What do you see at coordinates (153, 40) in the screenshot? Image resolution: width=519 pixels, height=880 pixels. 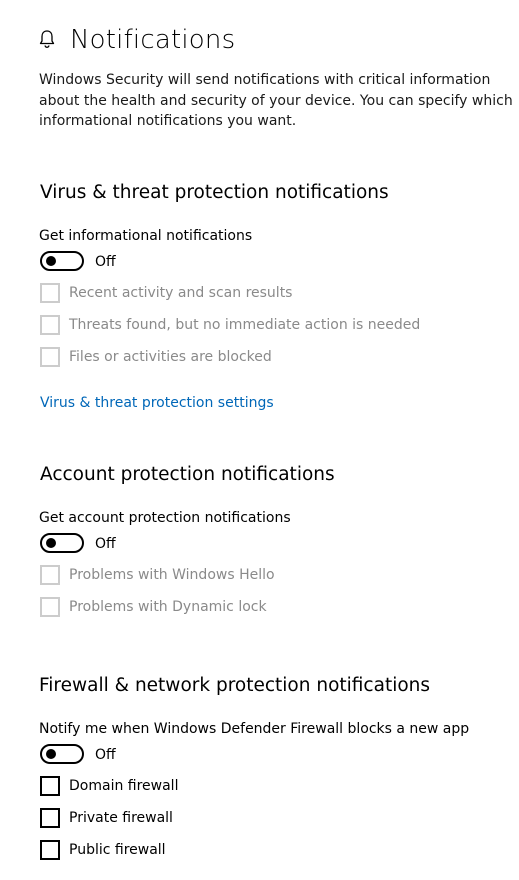 I see `page-title: Notifications` at bounding box center [153, 40].